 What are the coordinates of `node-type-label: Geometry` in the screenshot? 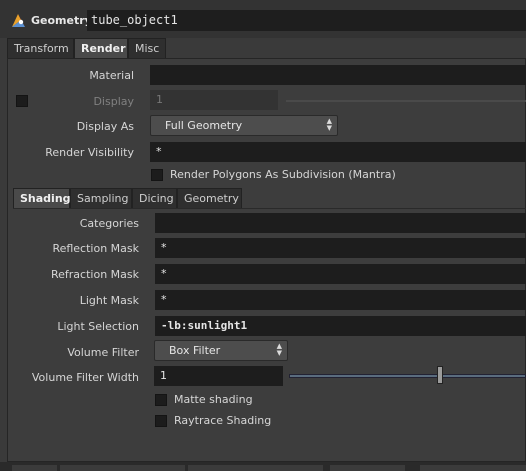 It's located at (61, 20).